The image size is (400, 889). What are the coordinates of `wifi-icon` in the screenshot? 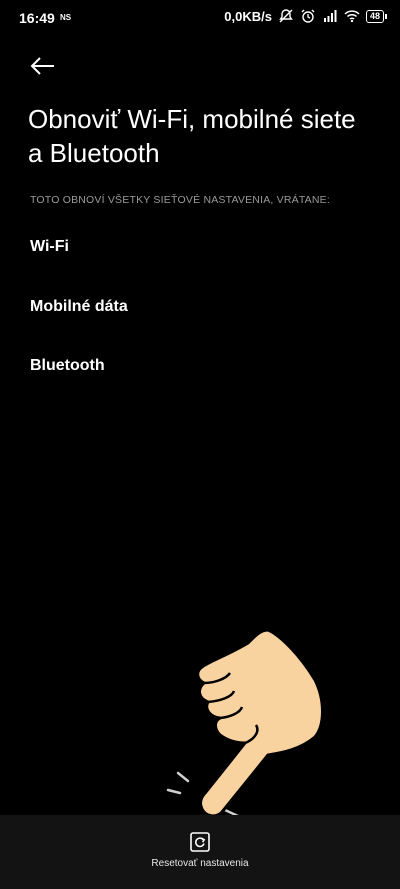 It's located at (352, 16).